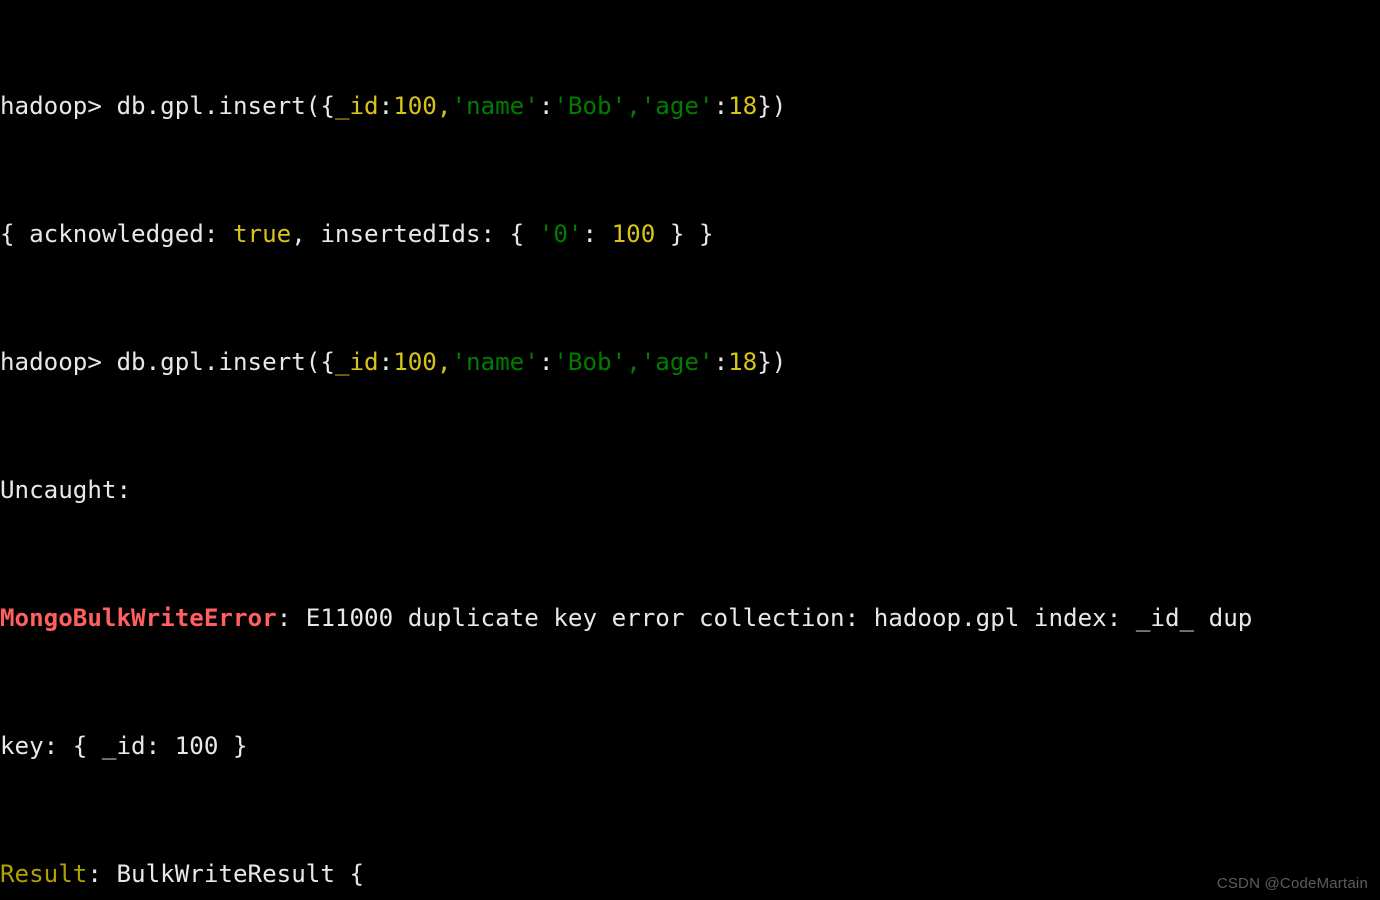 This screenshot has width=1380, height=900. What do you see at coordinates (684, 234) in the screenshot?
I see `result-close: } }` at bounding box center [684, 234].